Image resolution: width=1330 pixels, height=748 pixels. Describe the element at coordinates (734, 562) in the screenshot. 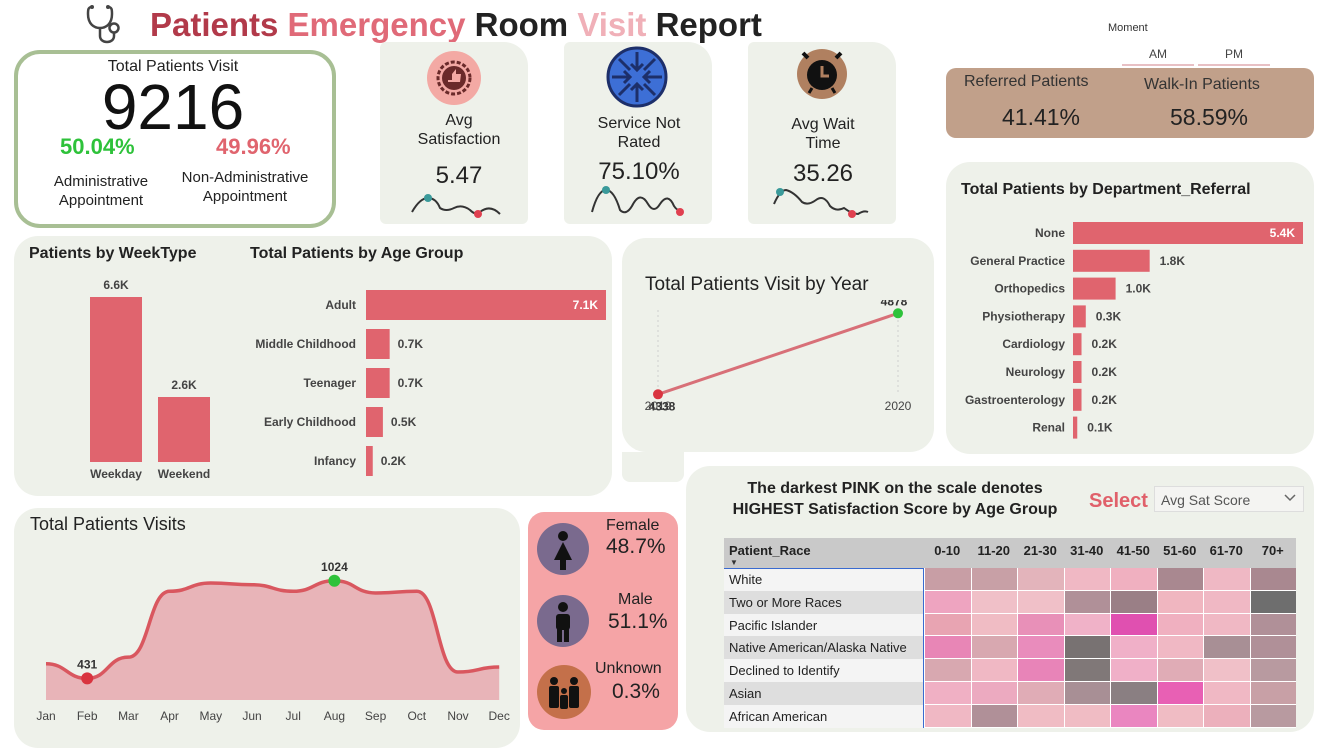

I see `sort-desc-icon: ▼` at that location.